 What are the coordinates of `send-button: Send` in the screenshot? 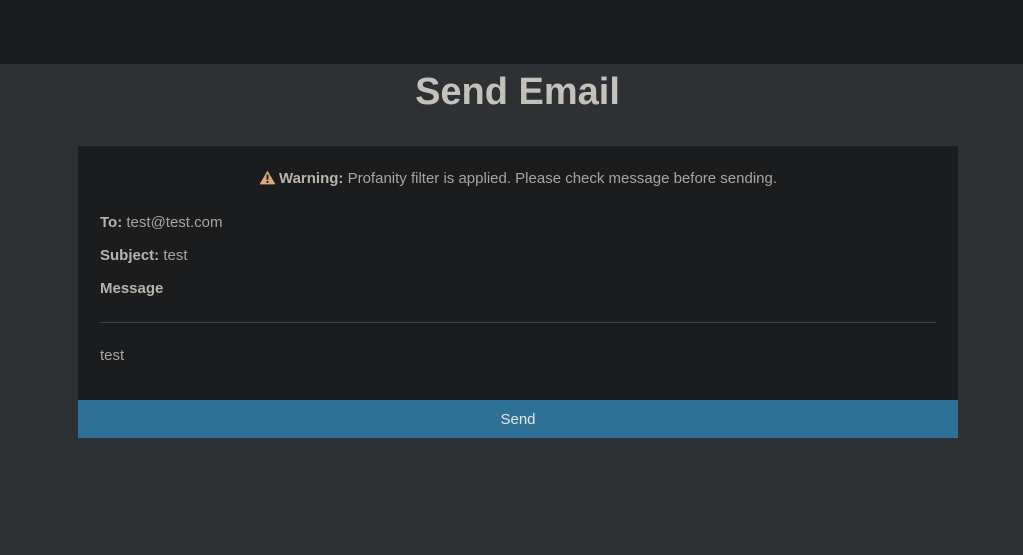 It's located at (518, 419).